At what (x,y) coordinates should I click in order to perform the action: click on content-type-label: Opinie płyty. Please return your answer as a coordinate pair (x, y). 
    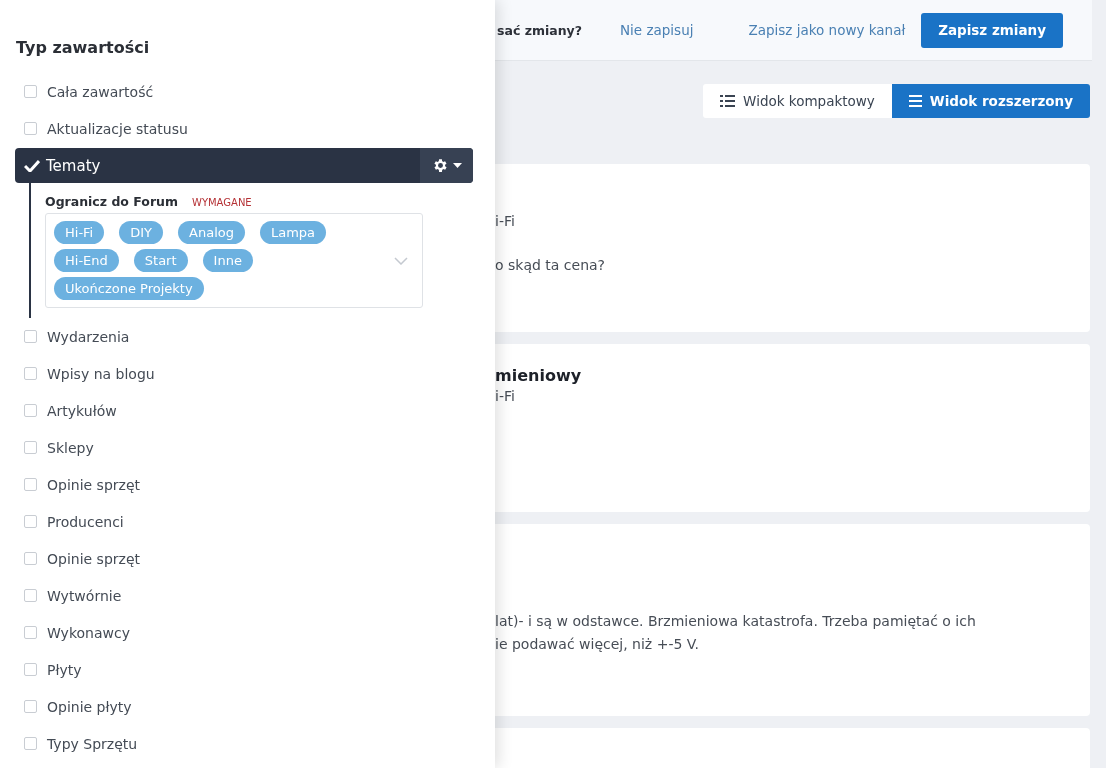
    Looking at the image, I should click on (89, 706).